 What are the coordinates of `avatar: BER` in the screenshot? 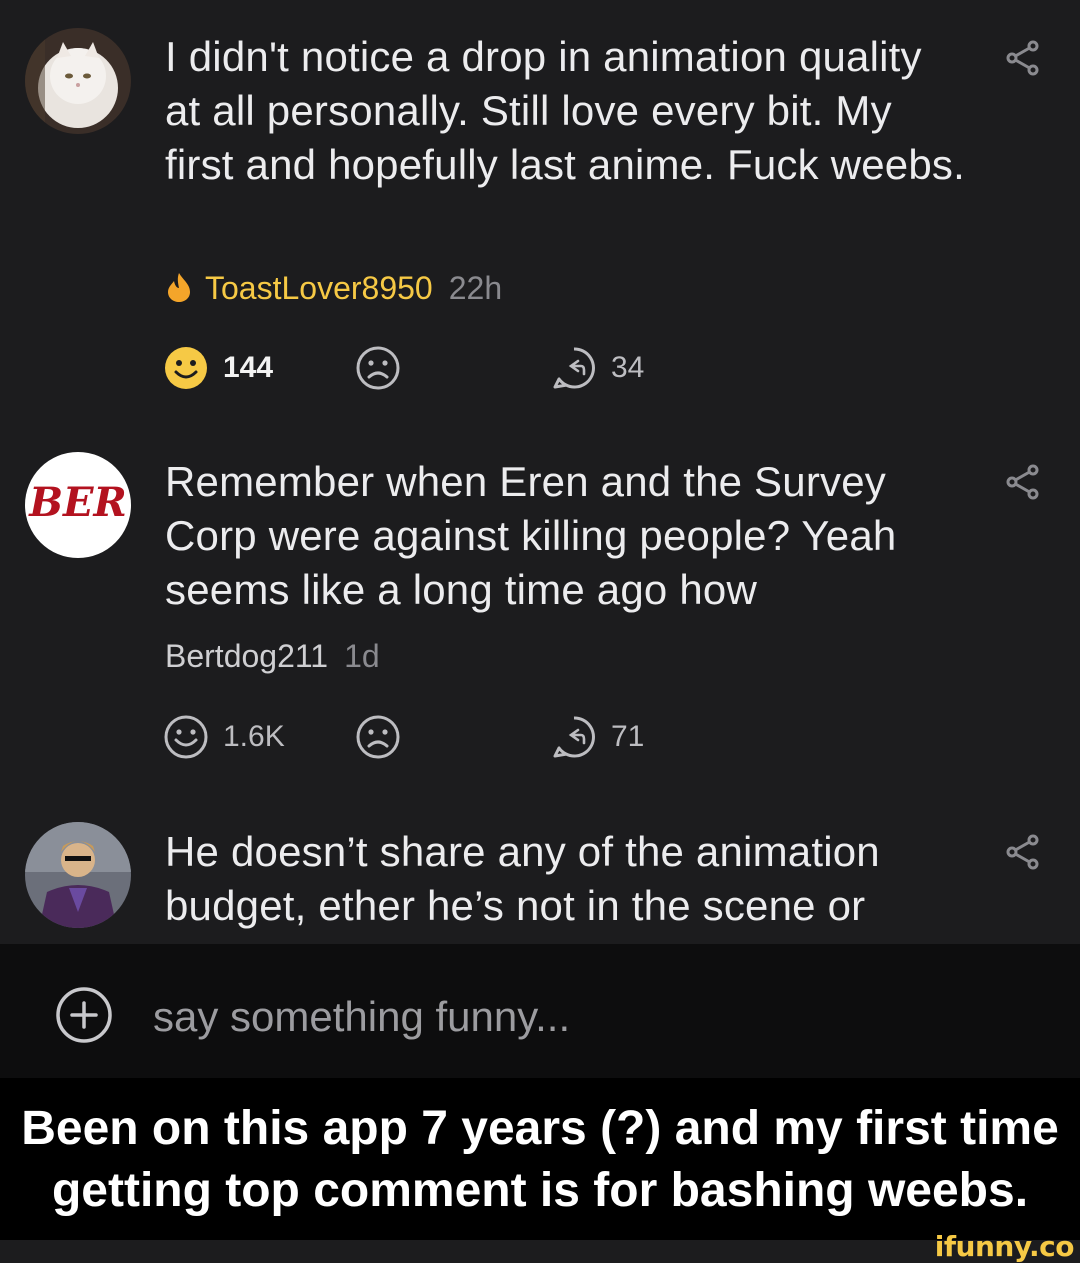 It's located at (78, 505).